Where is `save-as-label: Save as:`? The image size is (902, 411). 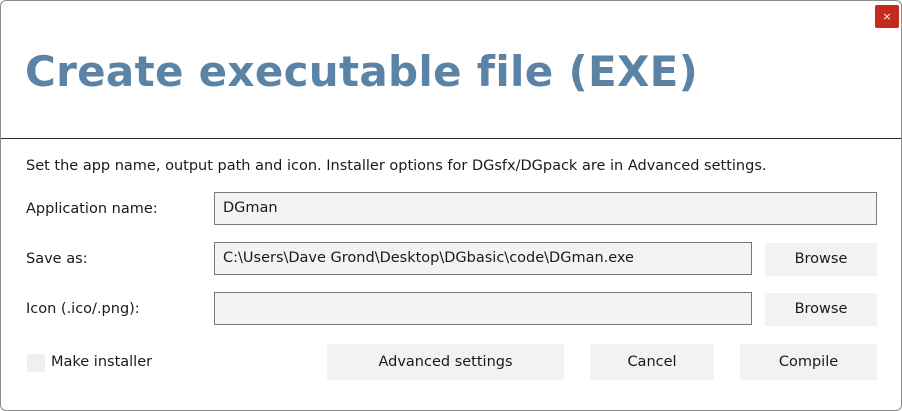 save-as-label: Save as: is located at coordinates (57, 259).